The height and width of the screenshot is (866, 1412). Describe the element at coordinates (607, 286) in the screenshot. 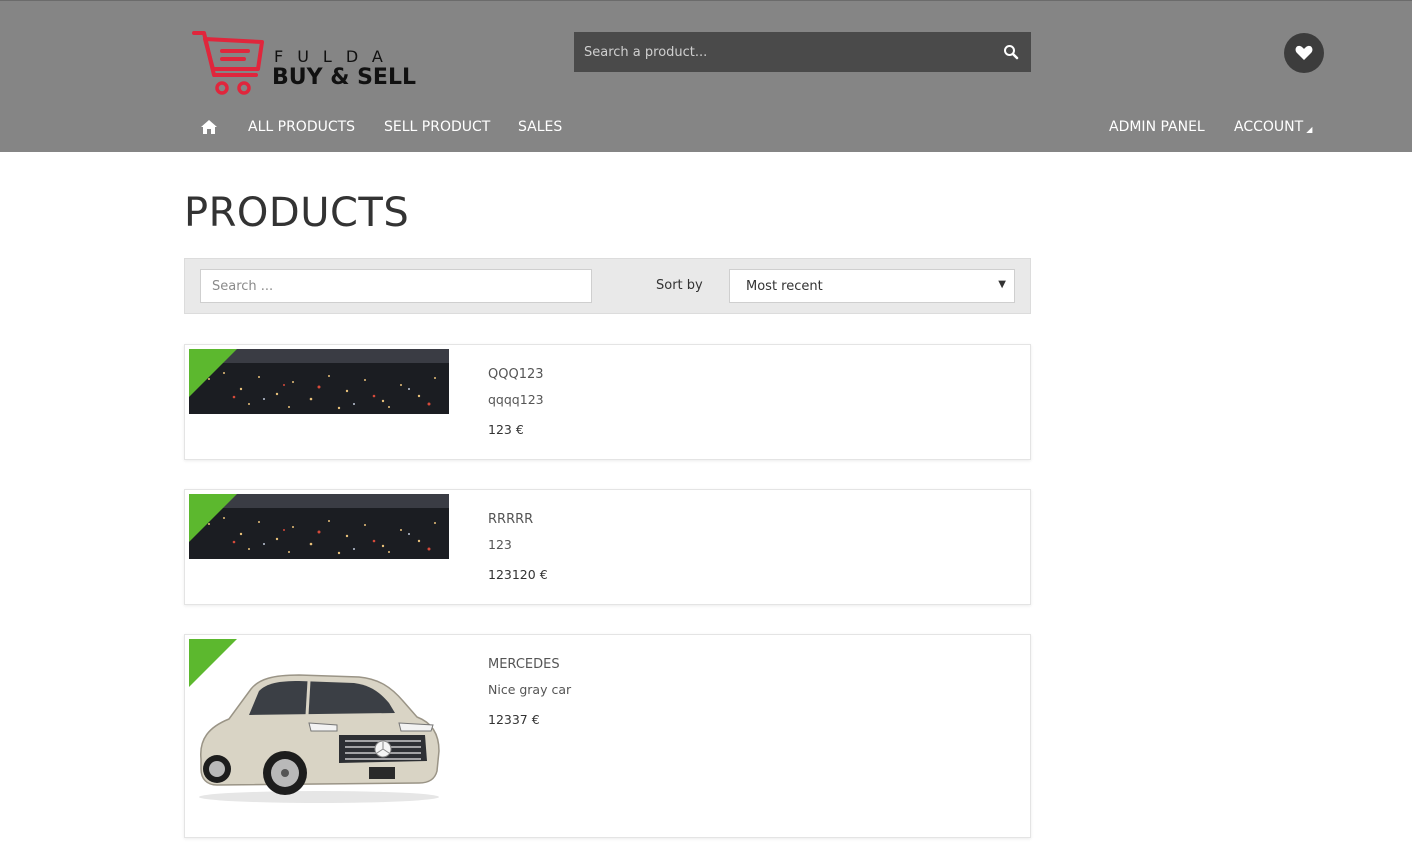

I see `filter-bar: Sort by Most recent ▼` at that location.